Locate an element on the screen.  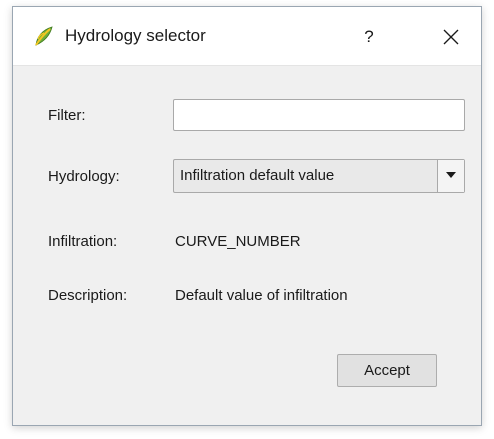
filter-input is located at coordinates (319, 115).